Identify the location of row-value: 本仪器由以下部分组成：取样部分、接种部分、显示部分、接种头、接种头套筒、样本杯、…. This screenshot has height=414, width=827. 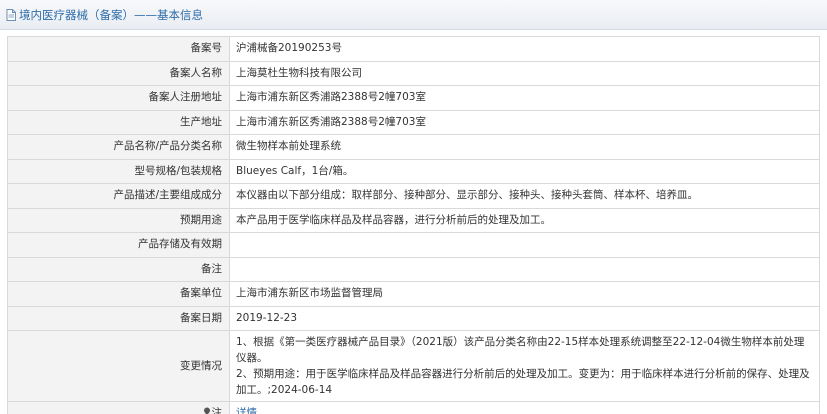
(524, 196).